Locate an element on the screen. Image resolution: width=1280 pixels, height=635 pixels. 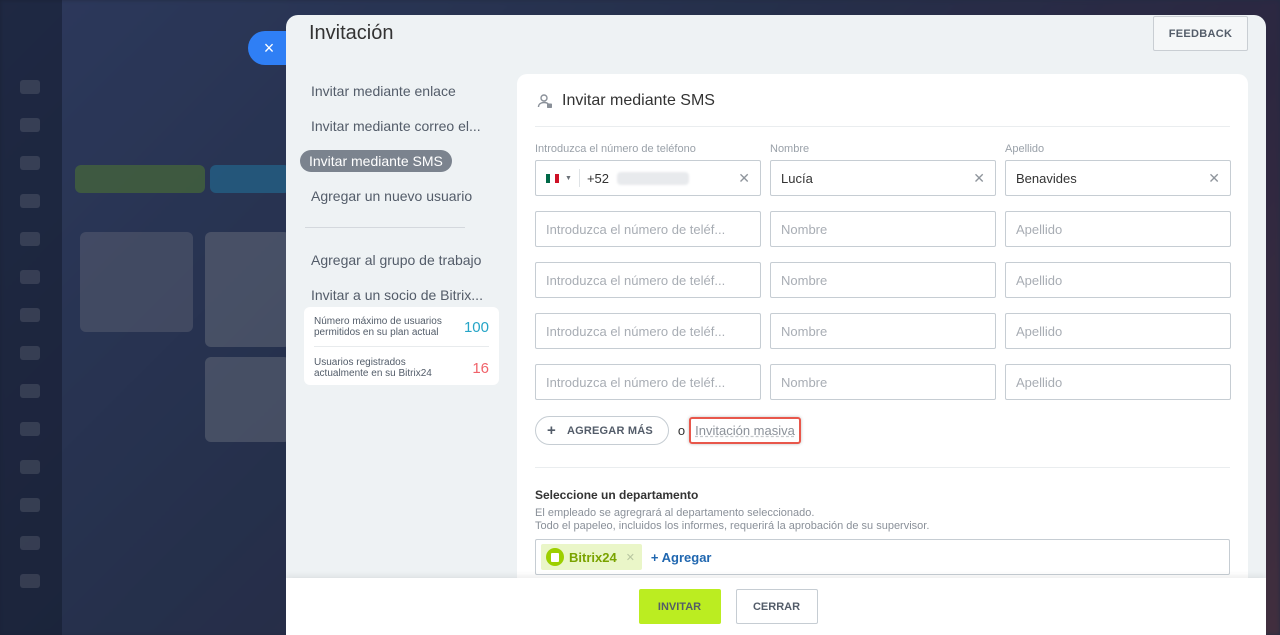
surname-value: Benavides is located at coordinates (1046, 178).